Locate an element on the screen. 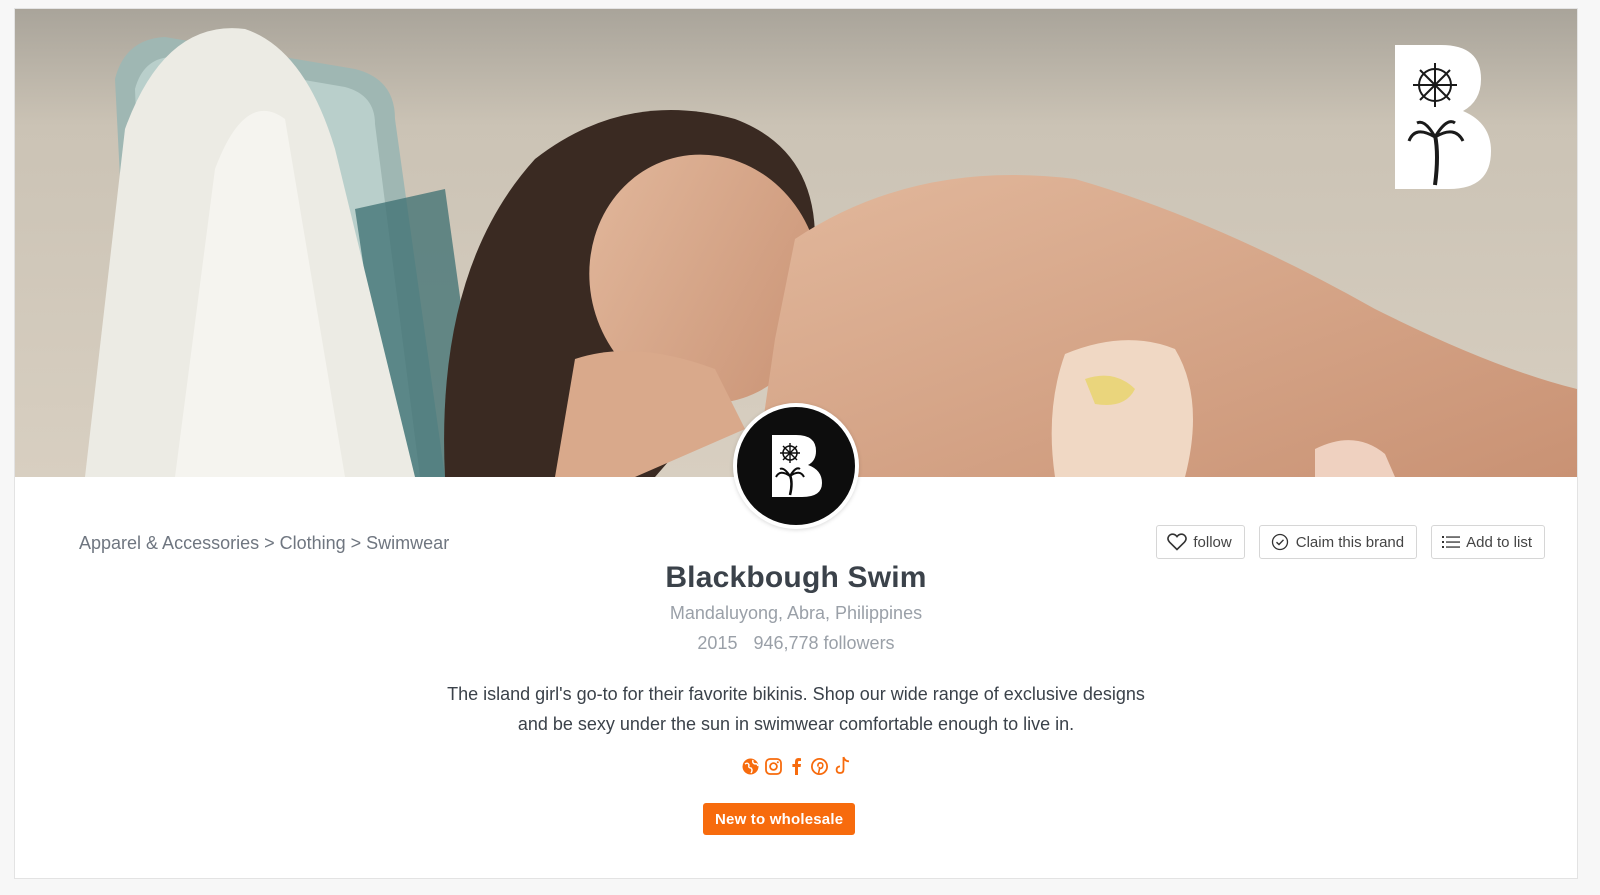 This screenshot has height=895, width=1600. breadcrumb-item-apparel: Apparel & Accessories is located at coordinates (169, 543).